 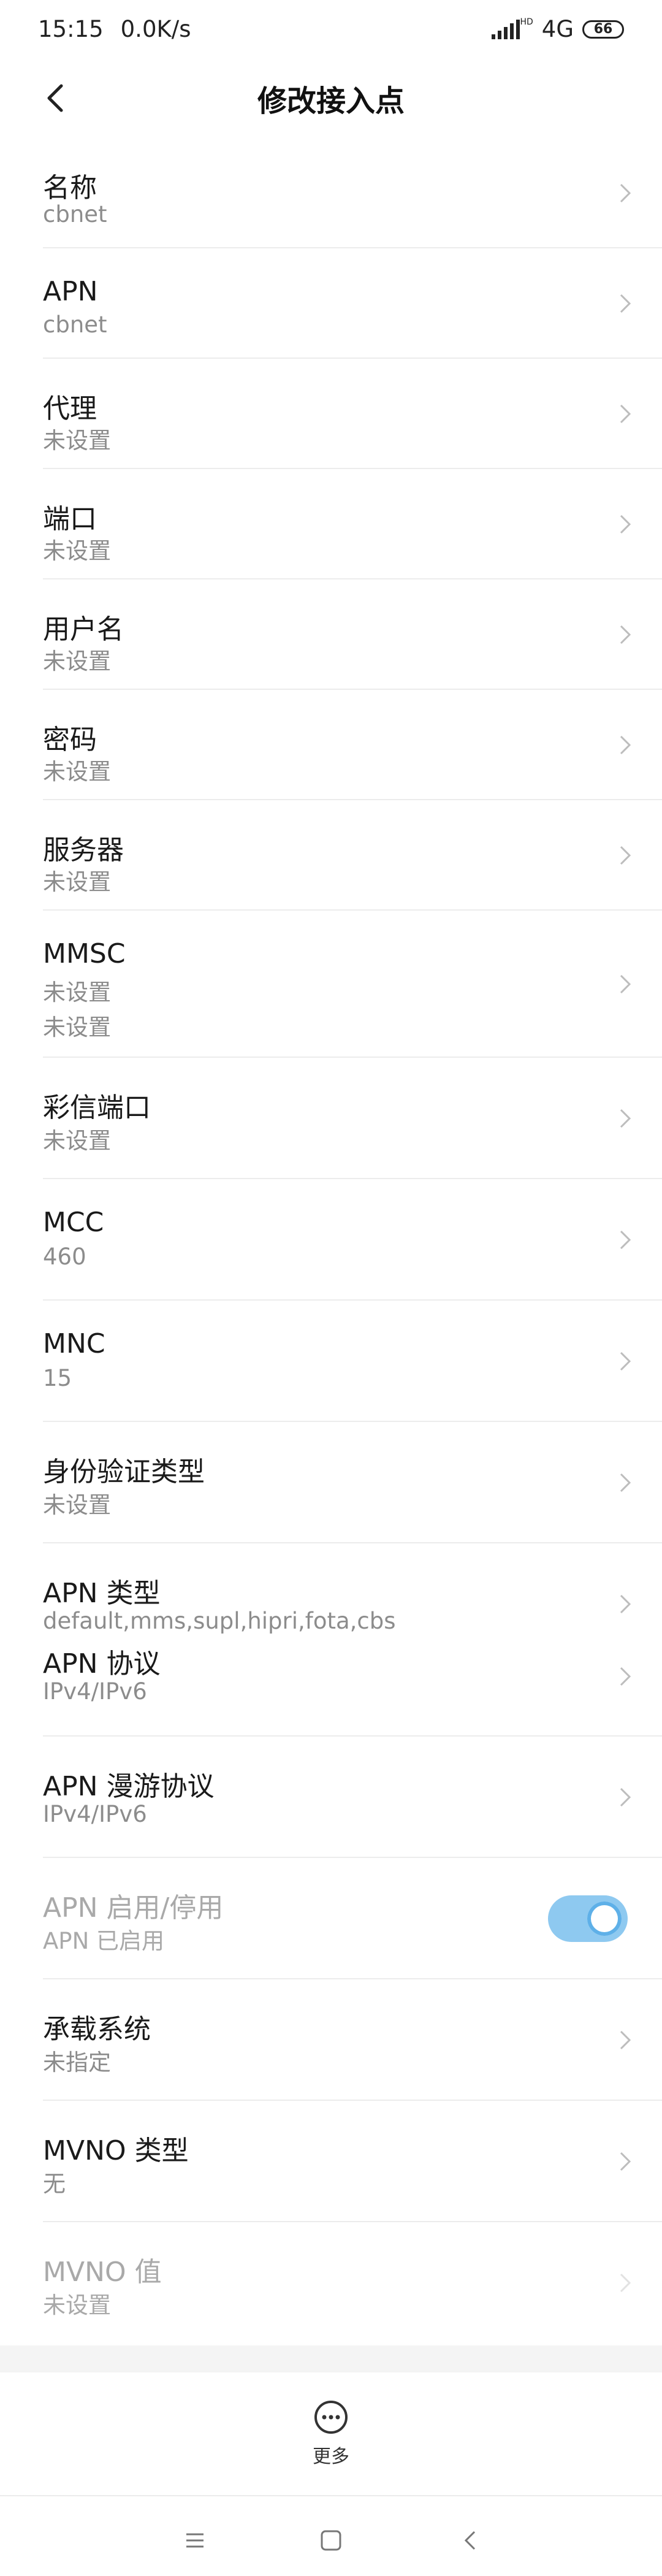 I want to click on battery-icon: 66, so click(x=603, y=29).